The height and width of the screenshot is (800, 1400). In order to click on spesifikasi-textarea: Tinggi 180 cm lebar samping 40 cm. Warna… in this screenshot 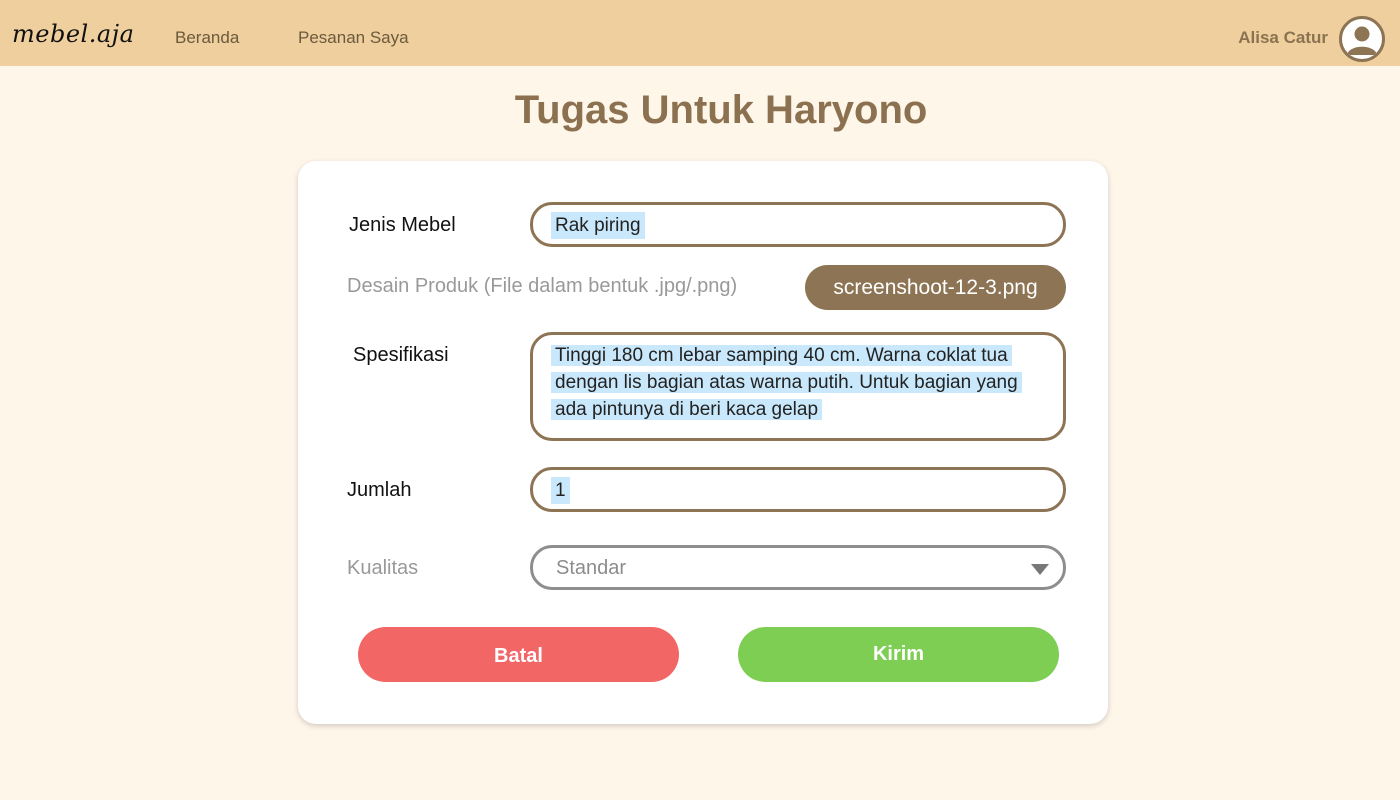, I will do `click(798, 386)`.